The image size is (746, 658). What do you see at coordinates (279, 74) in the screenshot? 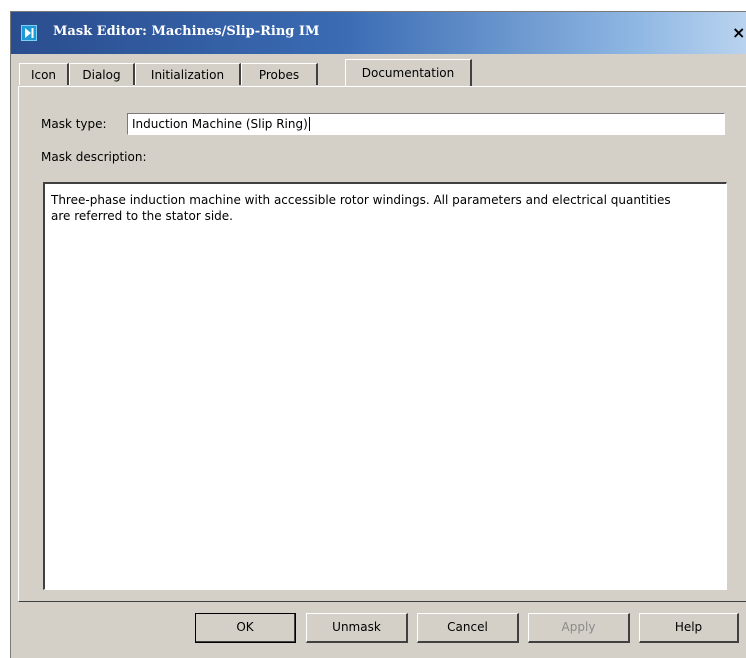
I see `tab-probes: Probes` at bounding box center [279, 74].